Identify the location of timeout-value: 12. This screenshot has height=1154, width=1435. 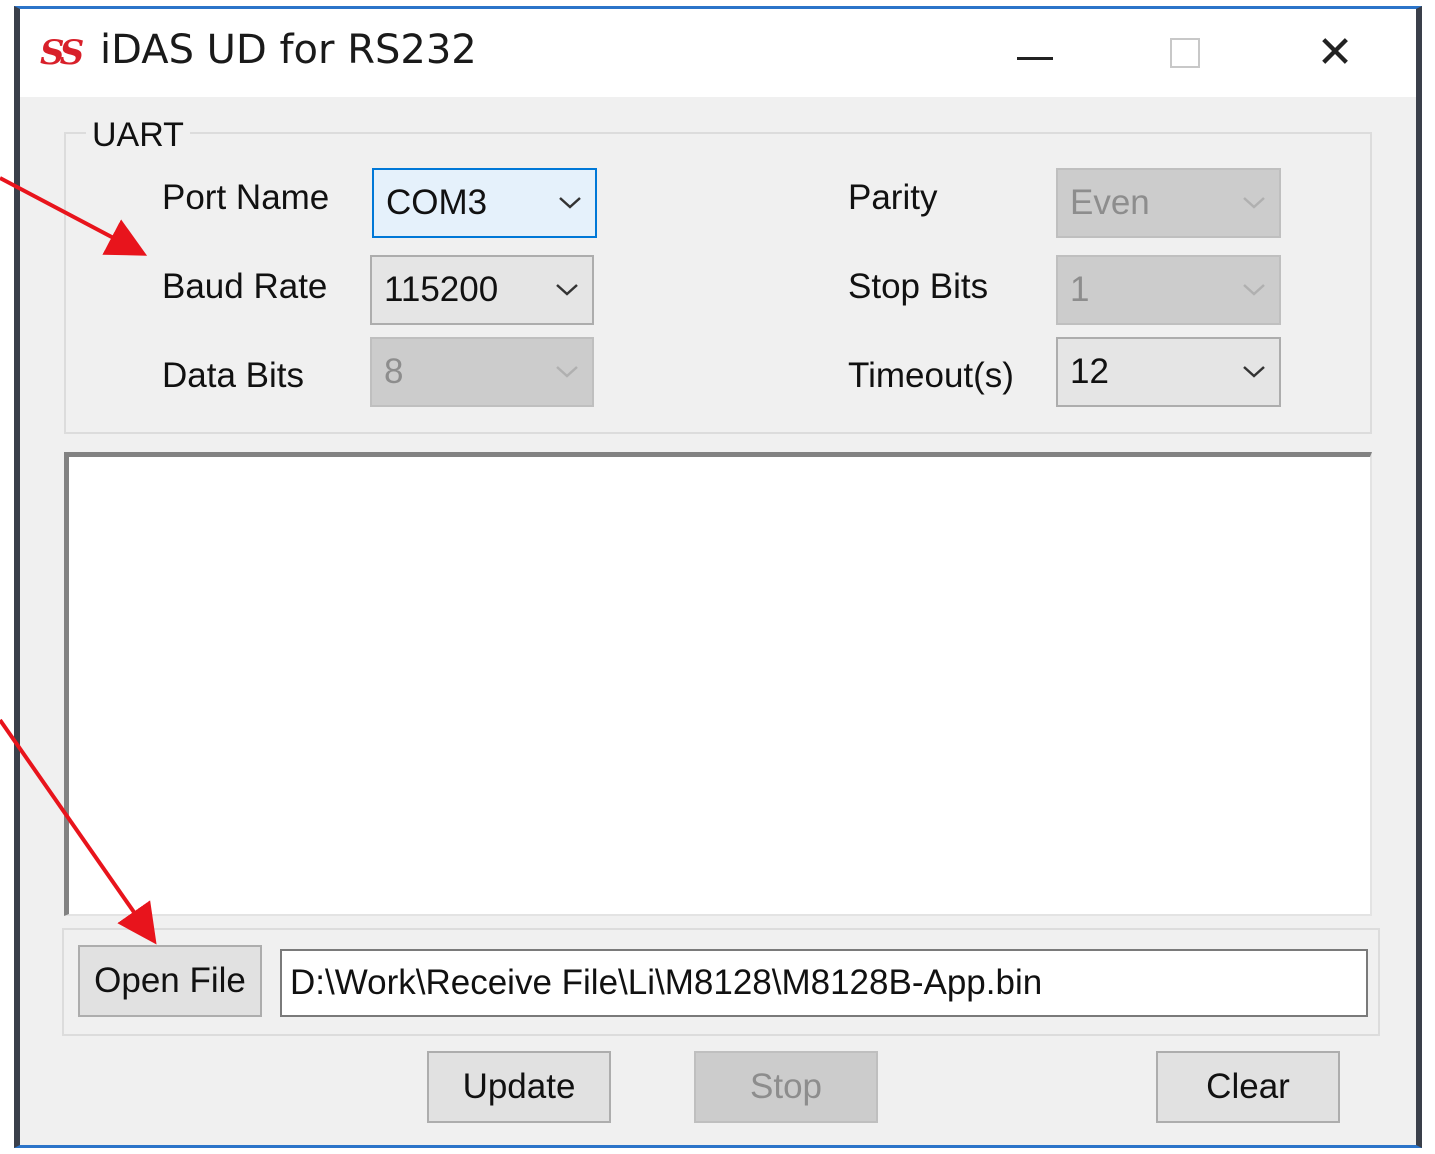
(1089, 371).